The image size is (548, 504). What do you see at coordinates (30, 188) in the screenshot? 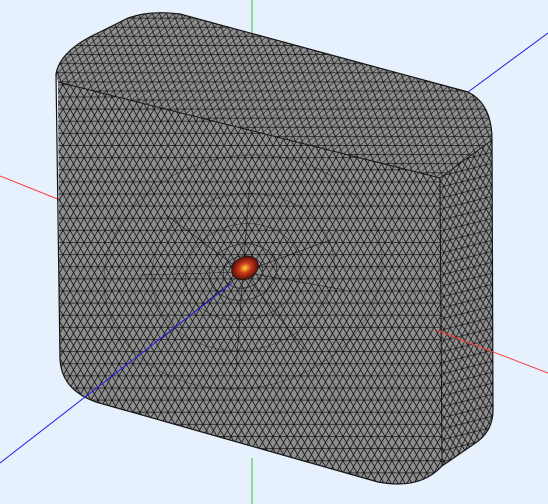
I see `x-axis-line` at bounding box center [30, 188].